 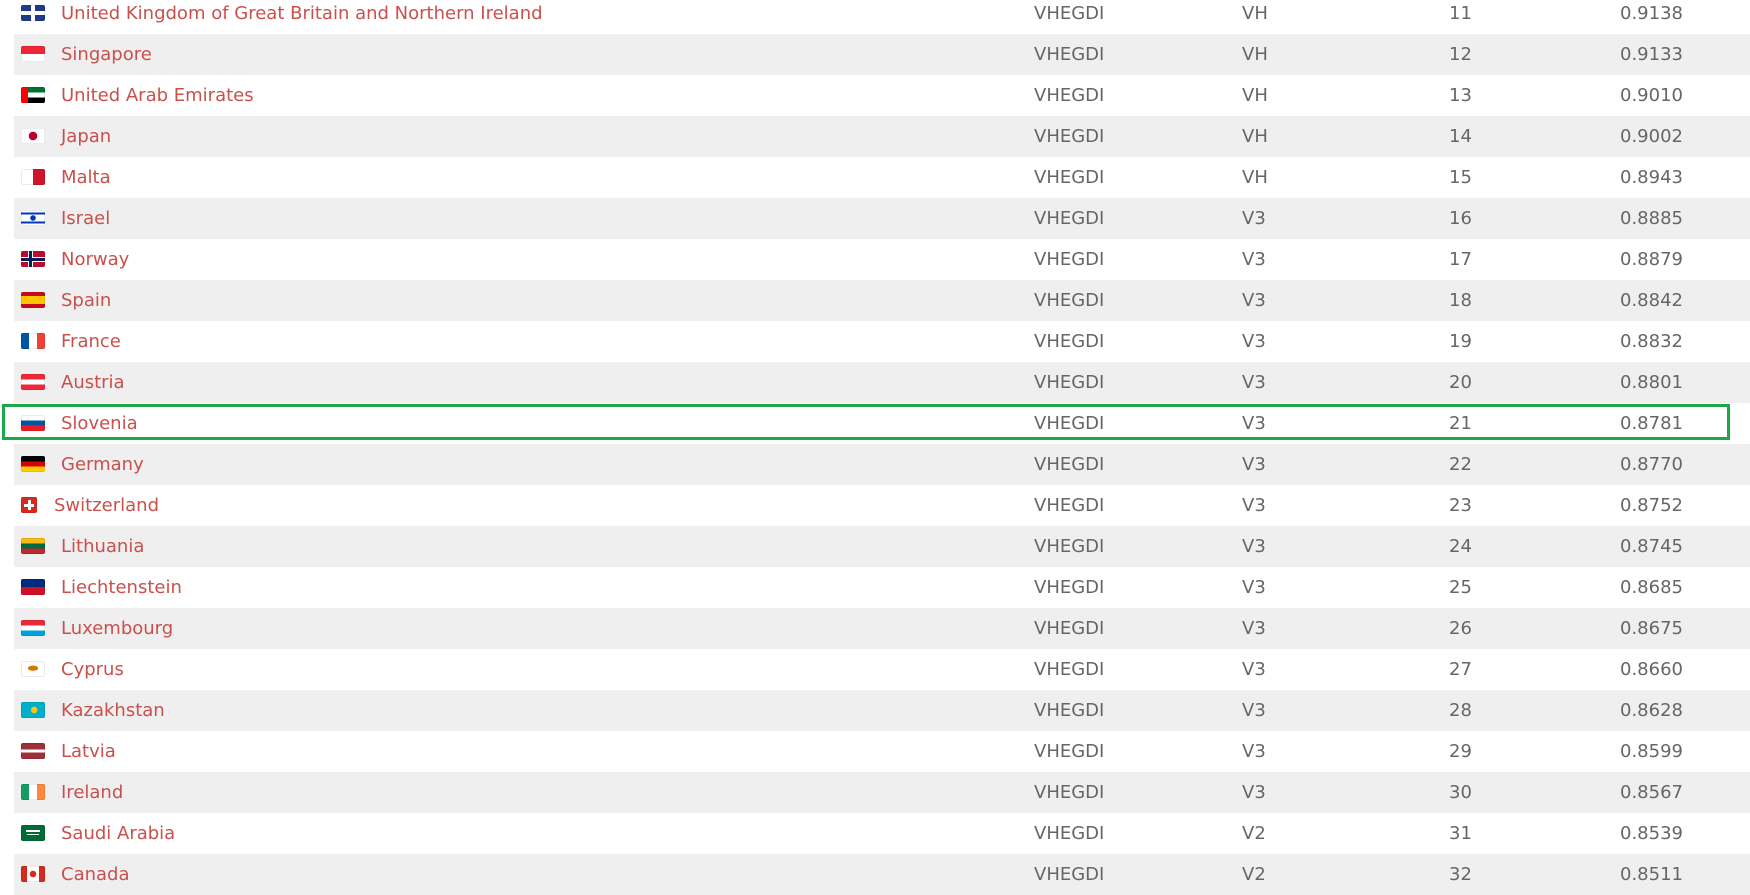 What do you see at coordinates (1651, 54) in the screenshot?
I see `hdi-value-cell: 0.9133` at bounding box center [1651, 54].